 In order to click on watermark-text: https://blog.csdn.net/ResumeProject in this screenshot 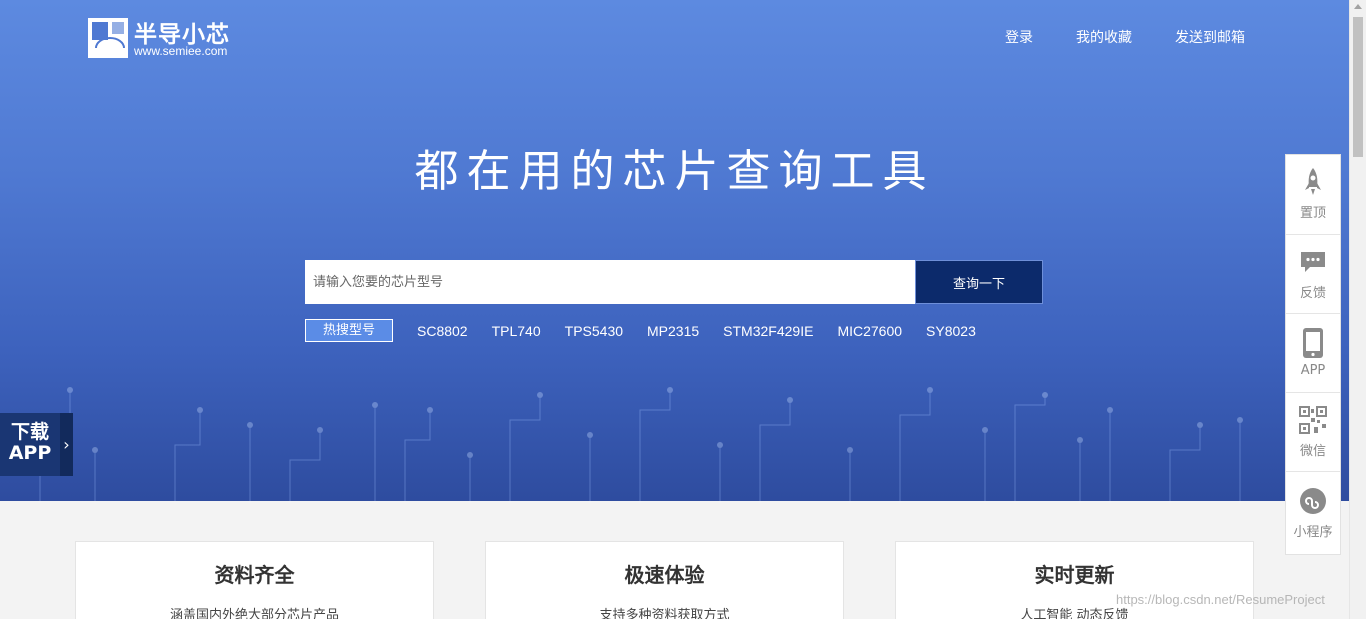, I will do `click(1220, 599)`.